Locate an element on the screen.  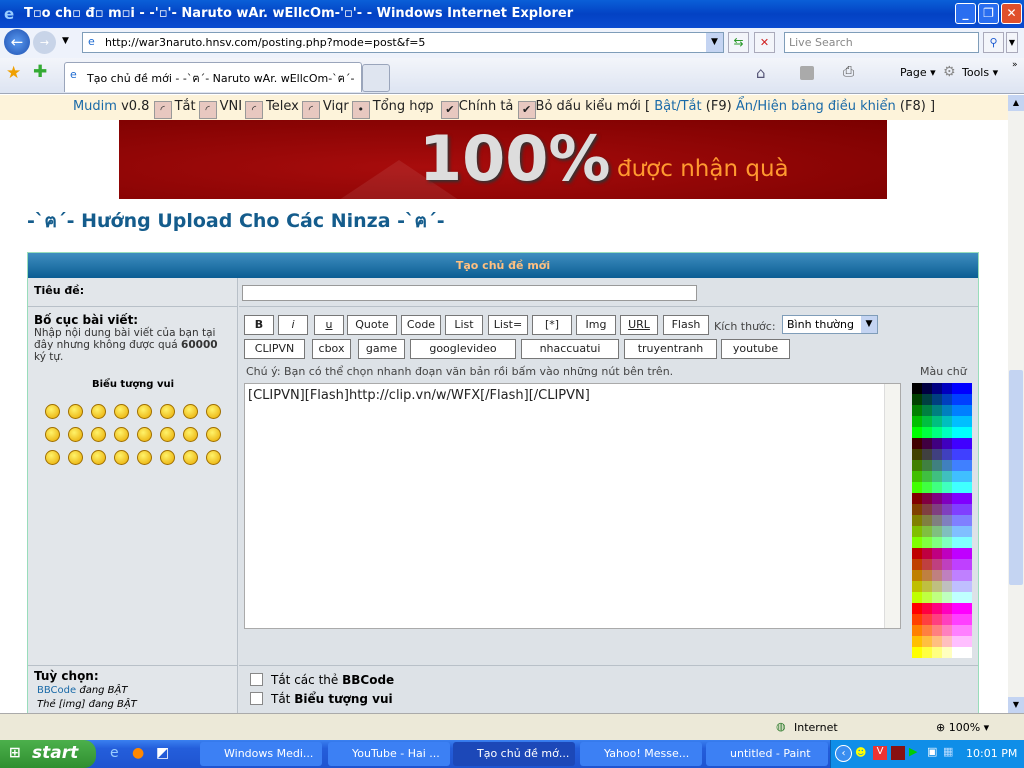
mudim-link: Mudim is located at coordinates (95, 106).